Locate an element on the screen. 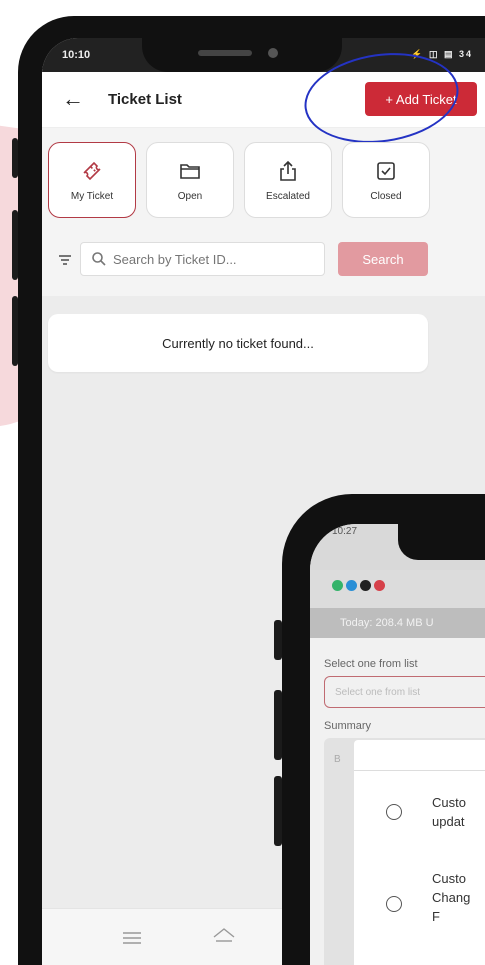  summary-placeholder: B is located at coordinates (337, 759).